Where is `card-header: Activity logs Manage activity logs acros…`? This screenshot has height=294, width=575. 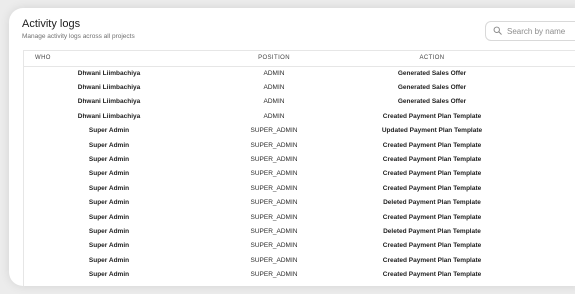
card-header: Activity logs Manage activity logs acros… is located at coordinates (292, 28).